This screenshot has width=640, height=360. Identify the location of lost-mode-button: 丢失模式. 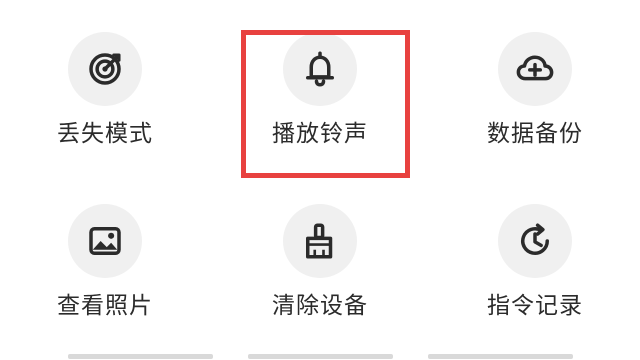
(105, 107).